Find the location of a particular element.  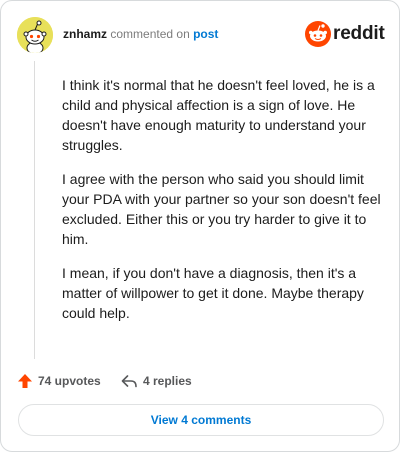

reddit-snoo-icon is located at coordinates (318, 34).